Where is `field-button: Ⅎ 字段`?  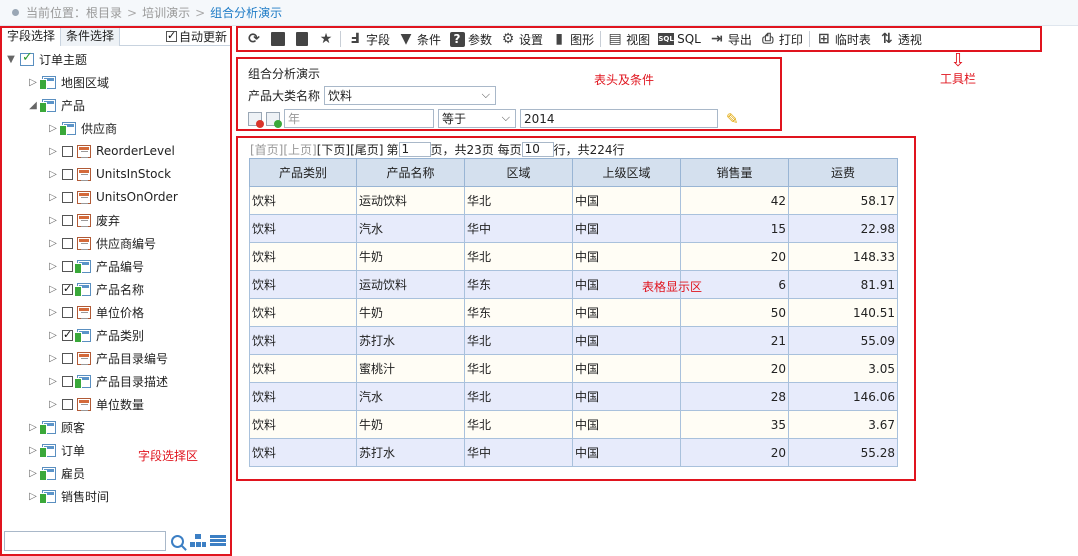 field-button: Ⅎ 字段 is located at coordinates (368, 39).